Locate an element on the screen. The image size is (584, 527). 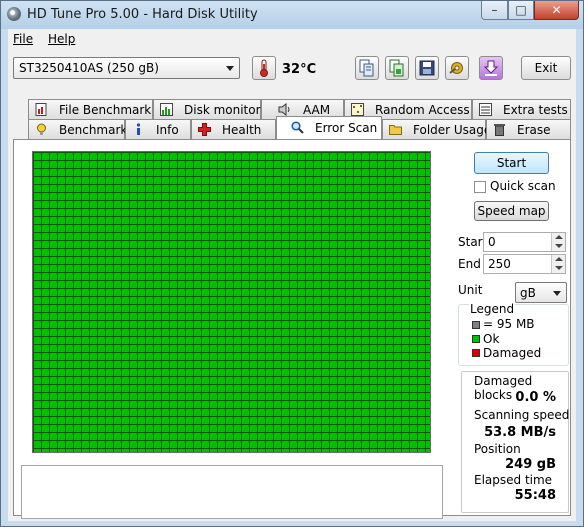
copy-screenshot-button is located at coordinates (397, 68).